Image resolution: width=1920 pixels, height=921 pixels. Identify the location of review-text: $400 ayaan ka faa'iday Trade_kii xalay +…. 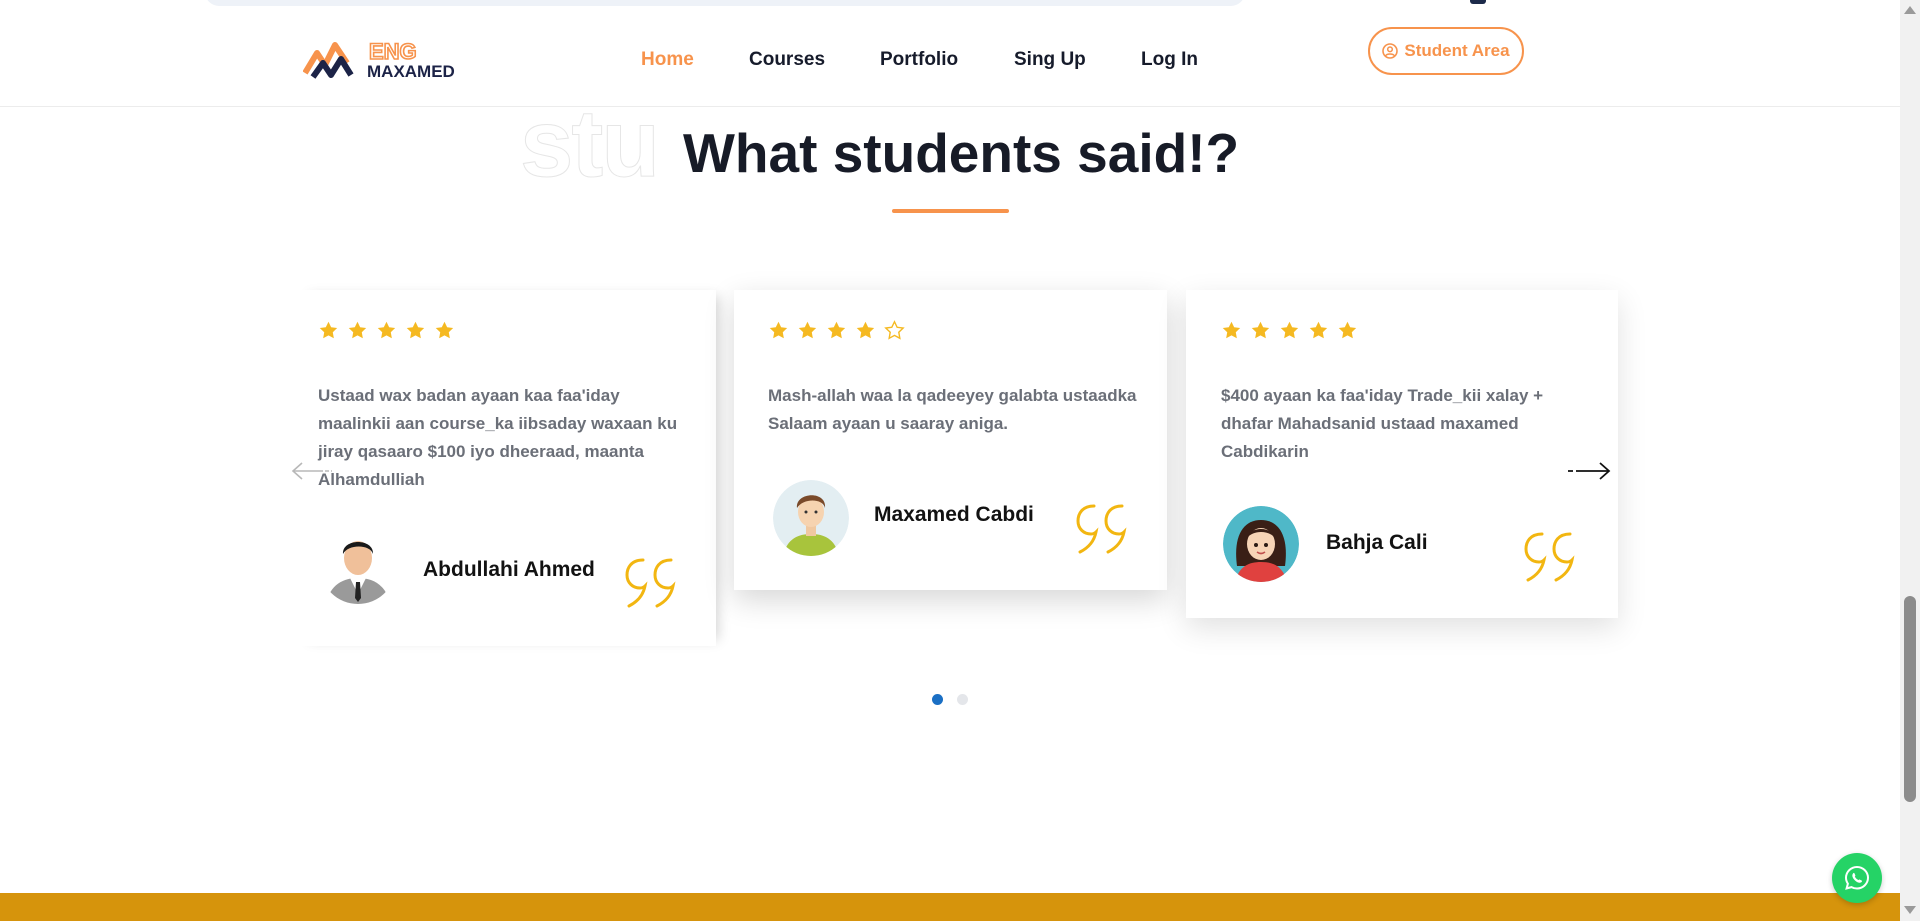
(1382, 423).